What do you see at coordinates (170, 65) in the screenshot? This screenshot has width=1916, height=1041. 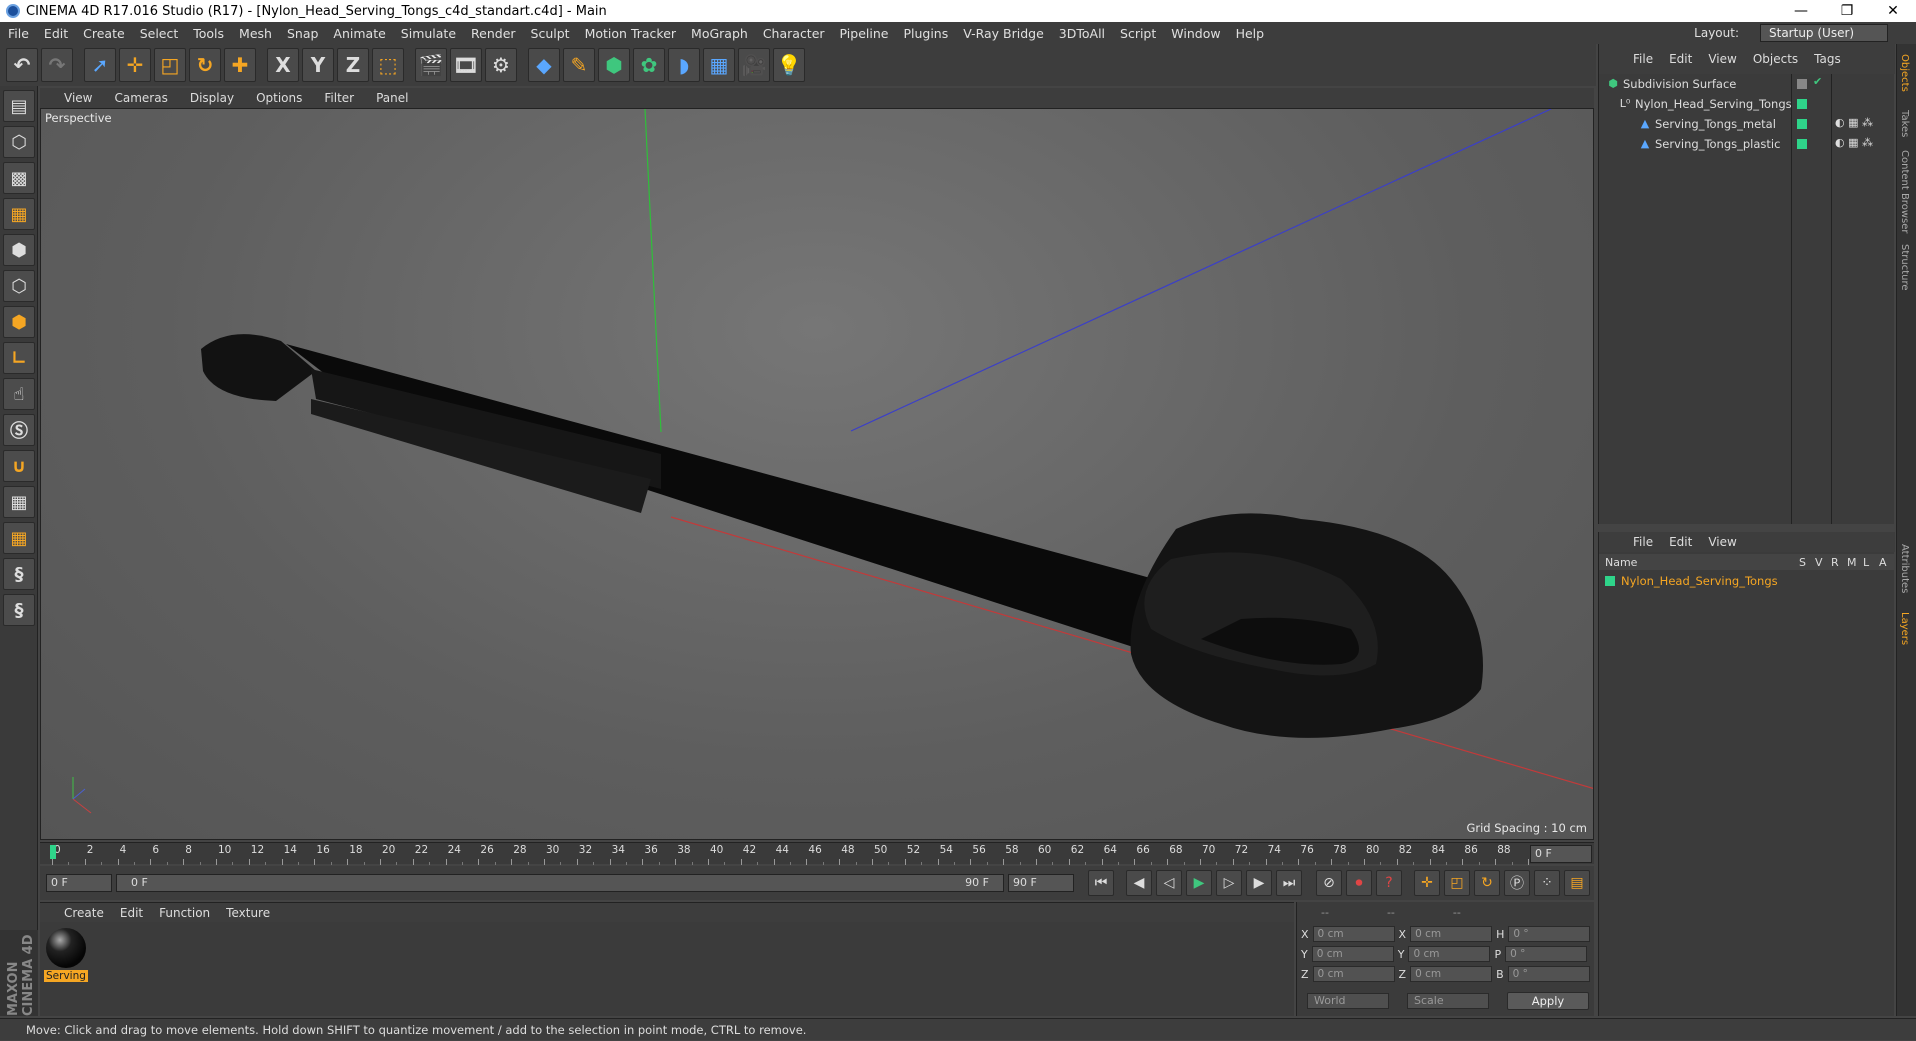 I see `scale-icon: ◰` at bounding box center [170, 65].